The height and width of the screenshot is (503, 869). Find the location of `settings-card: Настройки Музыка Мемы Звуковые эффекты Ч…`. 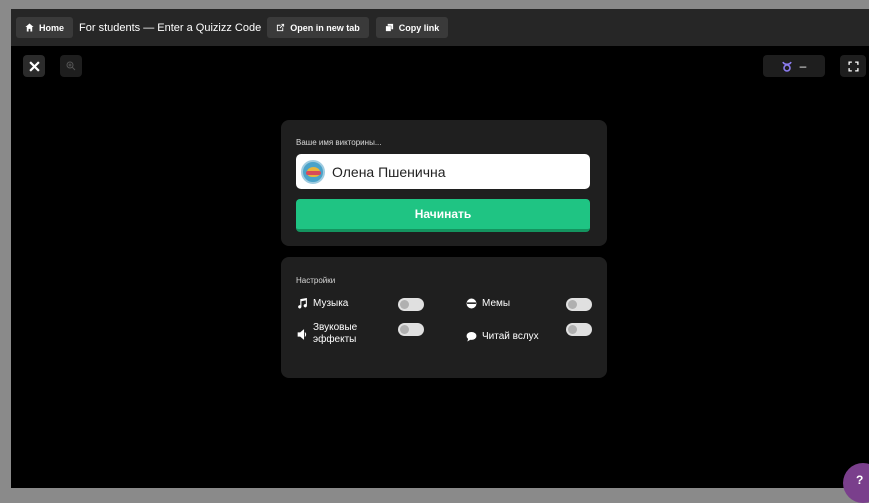

settings-card: Настройки Музыка Мемы Звуковые эффекты Ч… is located at coordinates (444, 317).